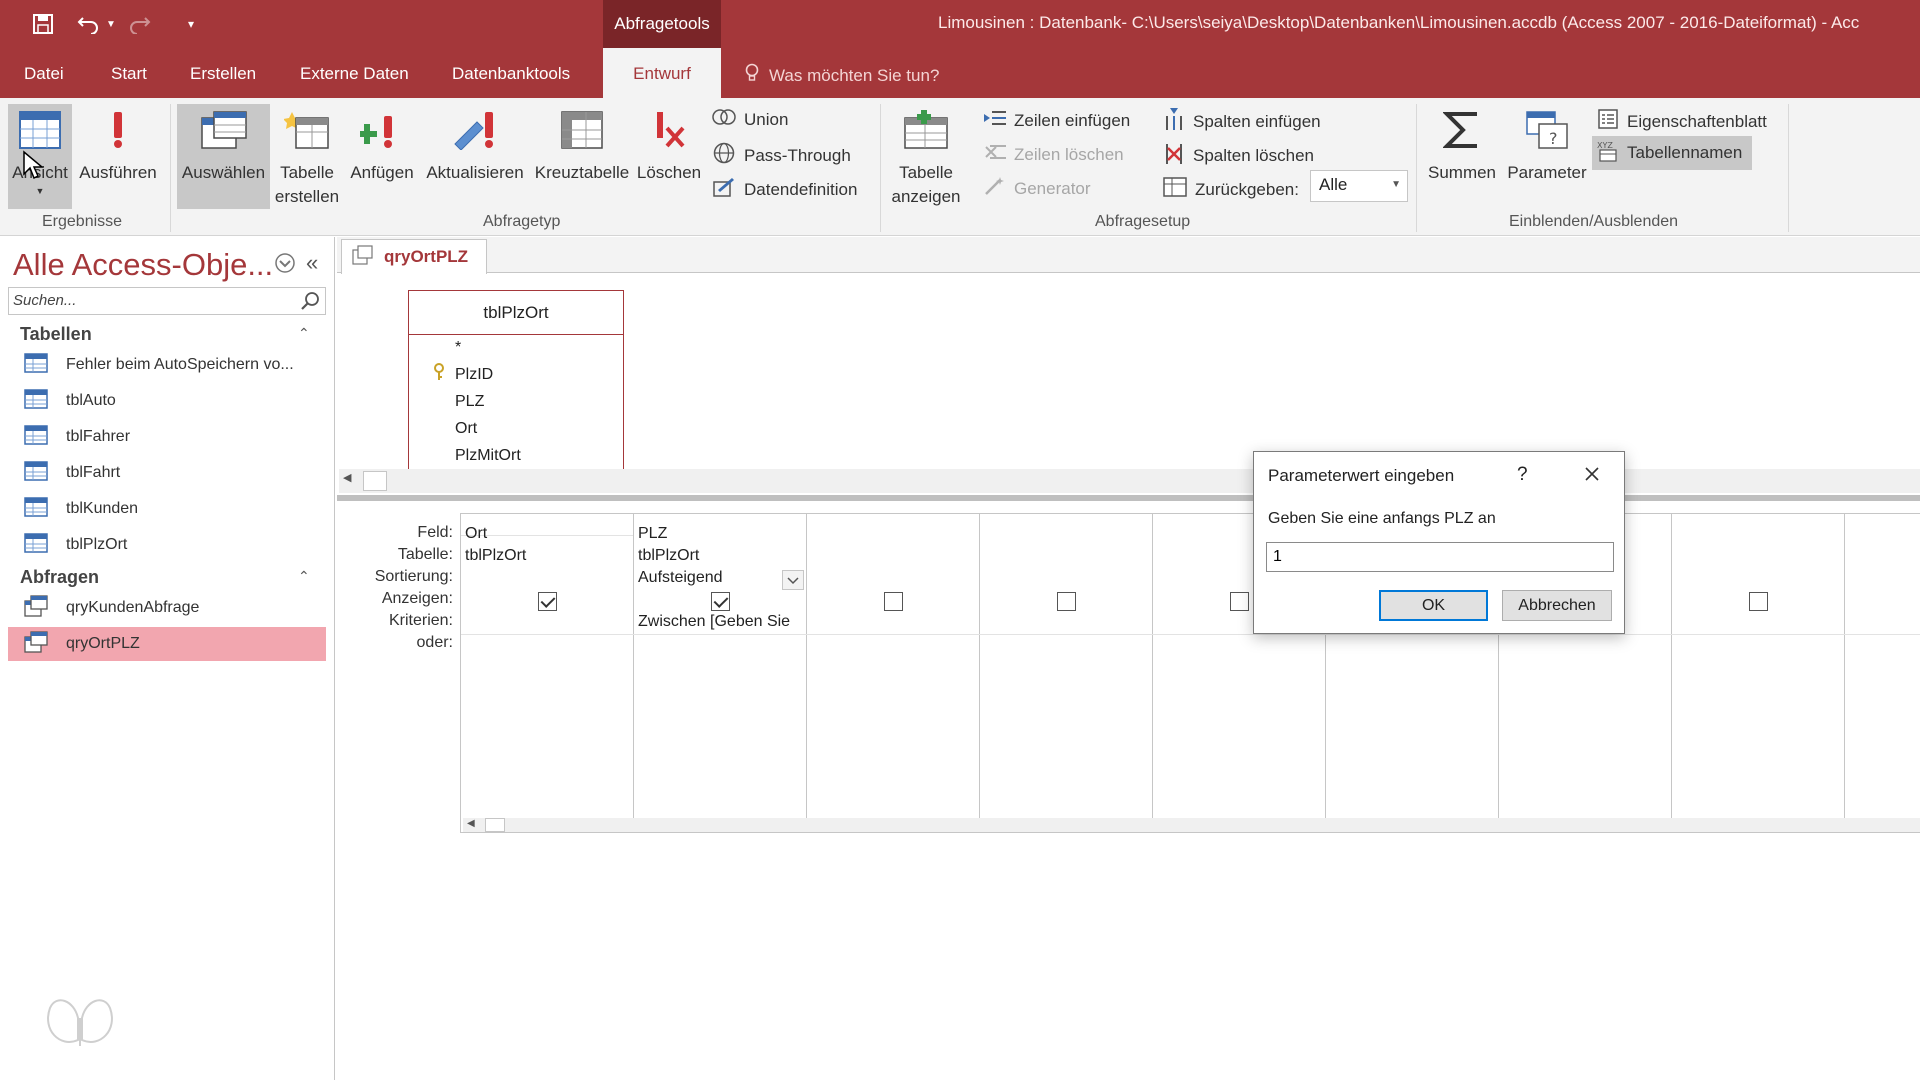 Image resolution: width=1920 pixels, height=1080 pixels. I want to click on nav-section-tabellen: Tabellen, so click(56, 334).